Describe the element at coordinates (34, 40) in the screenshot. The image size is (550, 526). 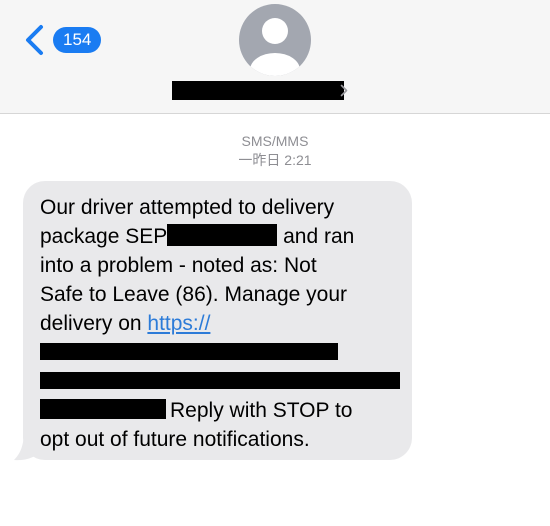
I see `chevron-left-icon` at that location.